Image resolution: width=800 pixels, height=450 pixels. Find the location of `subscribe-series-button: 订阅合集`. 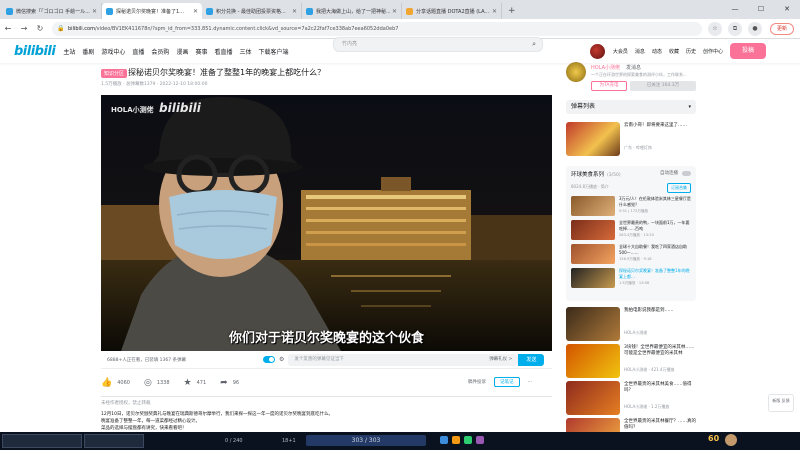

subscribe-series-button: 订阅合集 is located at coordinates (679, 188).